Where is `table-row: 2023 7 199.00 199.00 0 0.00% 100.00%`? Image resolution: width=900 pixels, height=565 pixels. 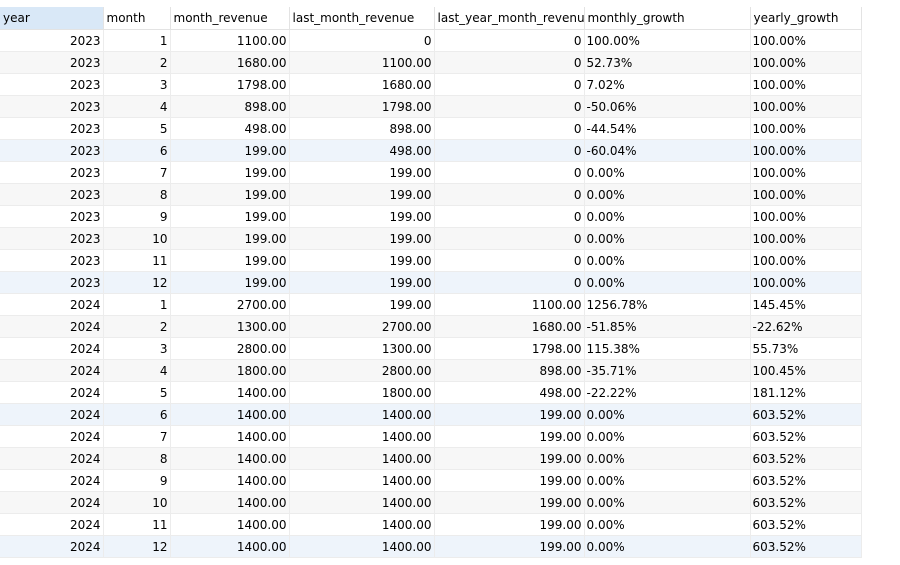
table-row: 2023 7 199.00 199.00 0 0.00% 100.00% is located at coordinates (431, 172).